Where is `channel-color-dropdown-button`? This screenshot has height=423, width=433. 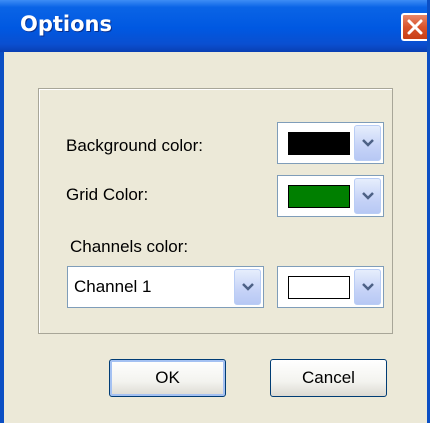 channel-color-dropdown-button is located at coordinates (367, 287).